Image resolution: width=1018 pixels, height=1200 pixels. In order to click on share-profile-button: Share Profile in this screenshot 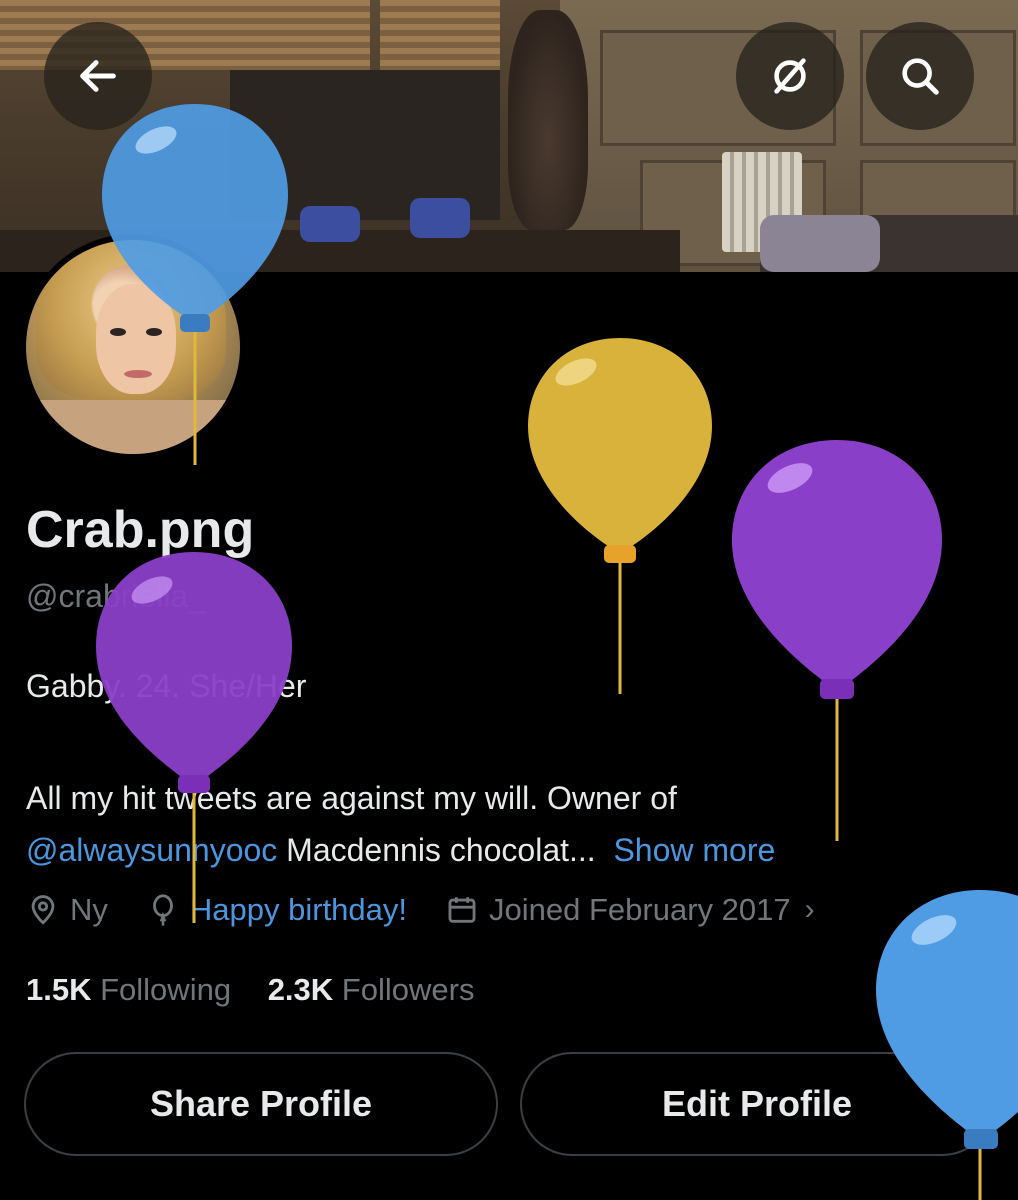, I will do `click(261, 1104)`.